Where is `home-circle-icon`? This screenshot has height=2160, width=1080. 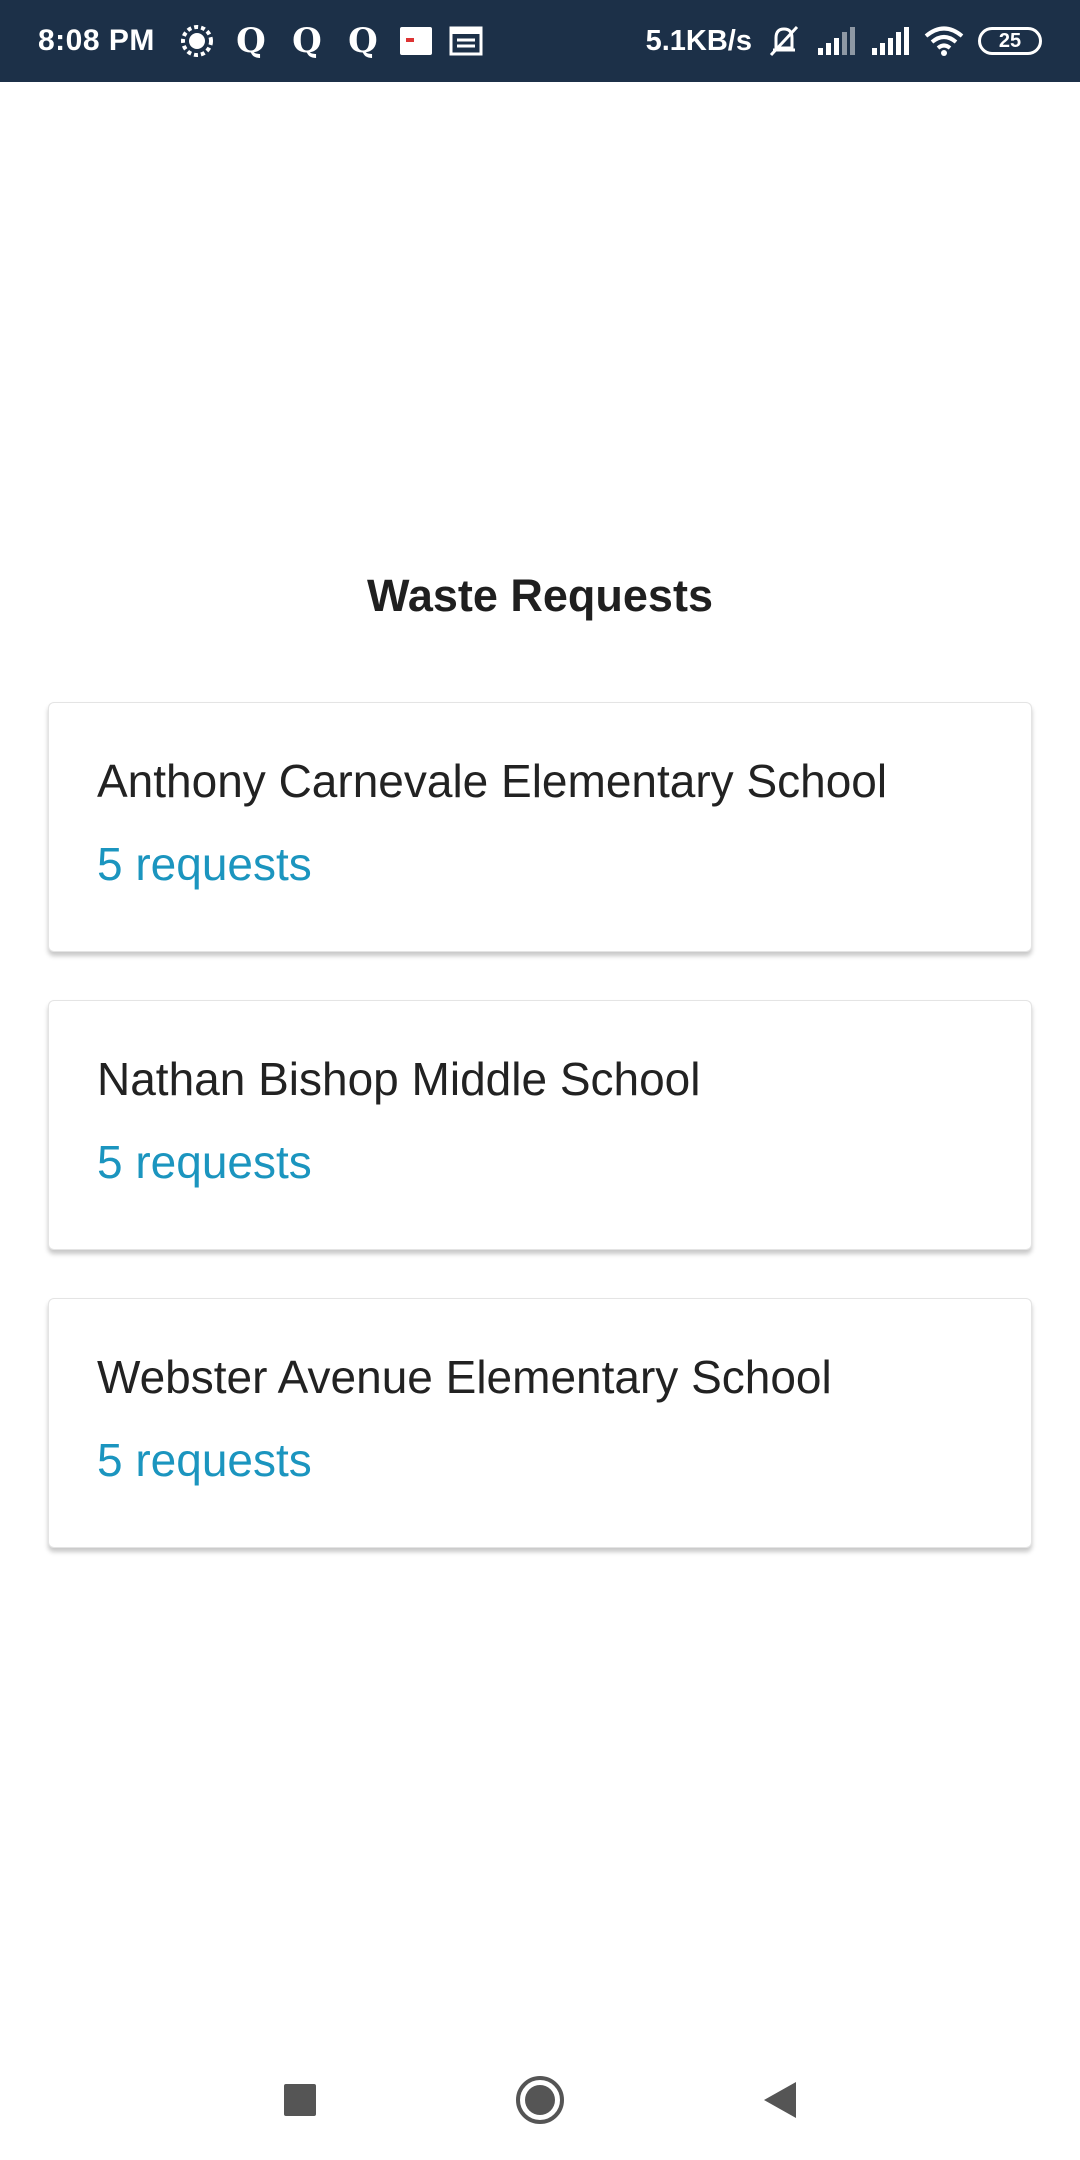 home-circle-icon is located at coordinates (540, 2100).